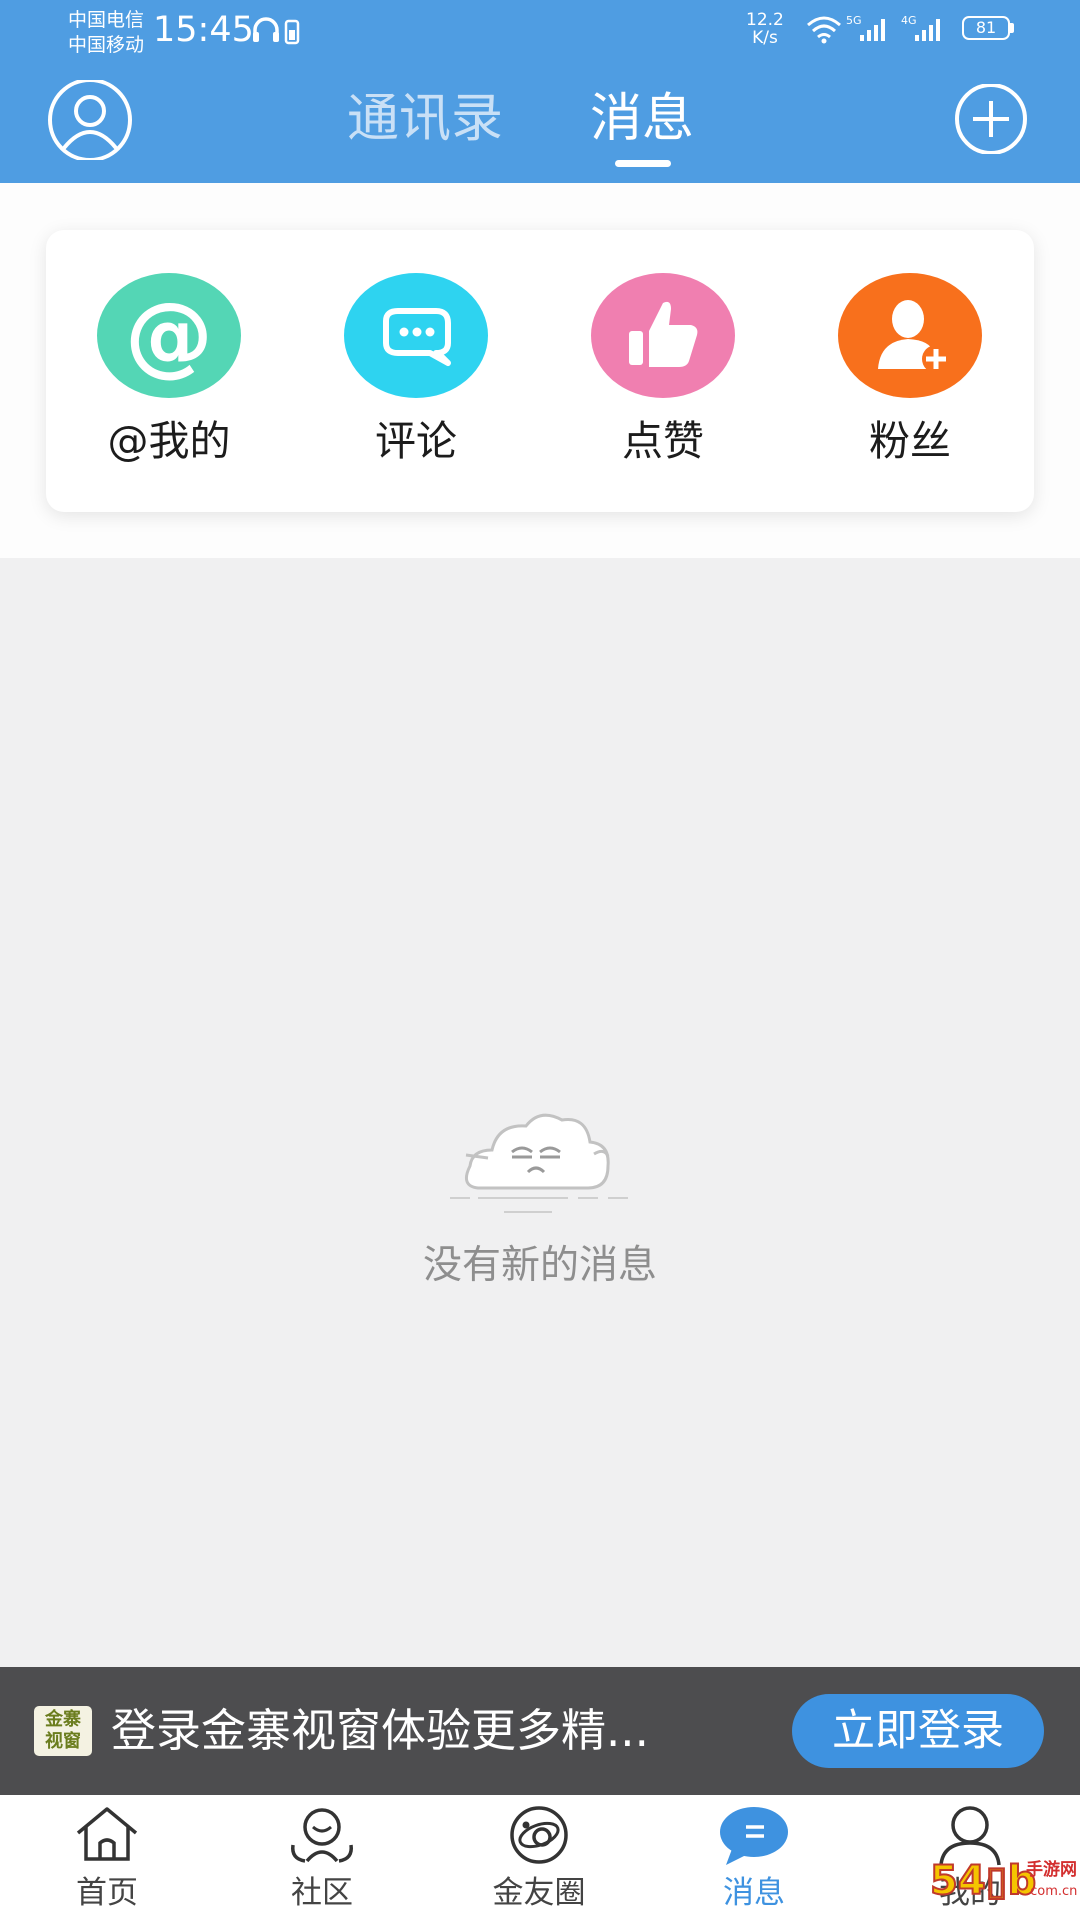 The image size is (1080, 1920). What do you see at coordinates (106, 45) in the screenshot?
I see `carrier-2: 中国移动` at bounding box center [106, 45].